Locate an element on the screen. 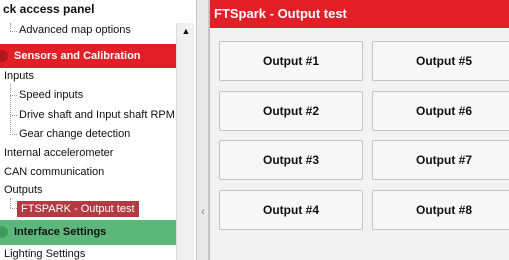  section-sensors-calibration: Sensors and Calibration is located at coordinates (88, 56).